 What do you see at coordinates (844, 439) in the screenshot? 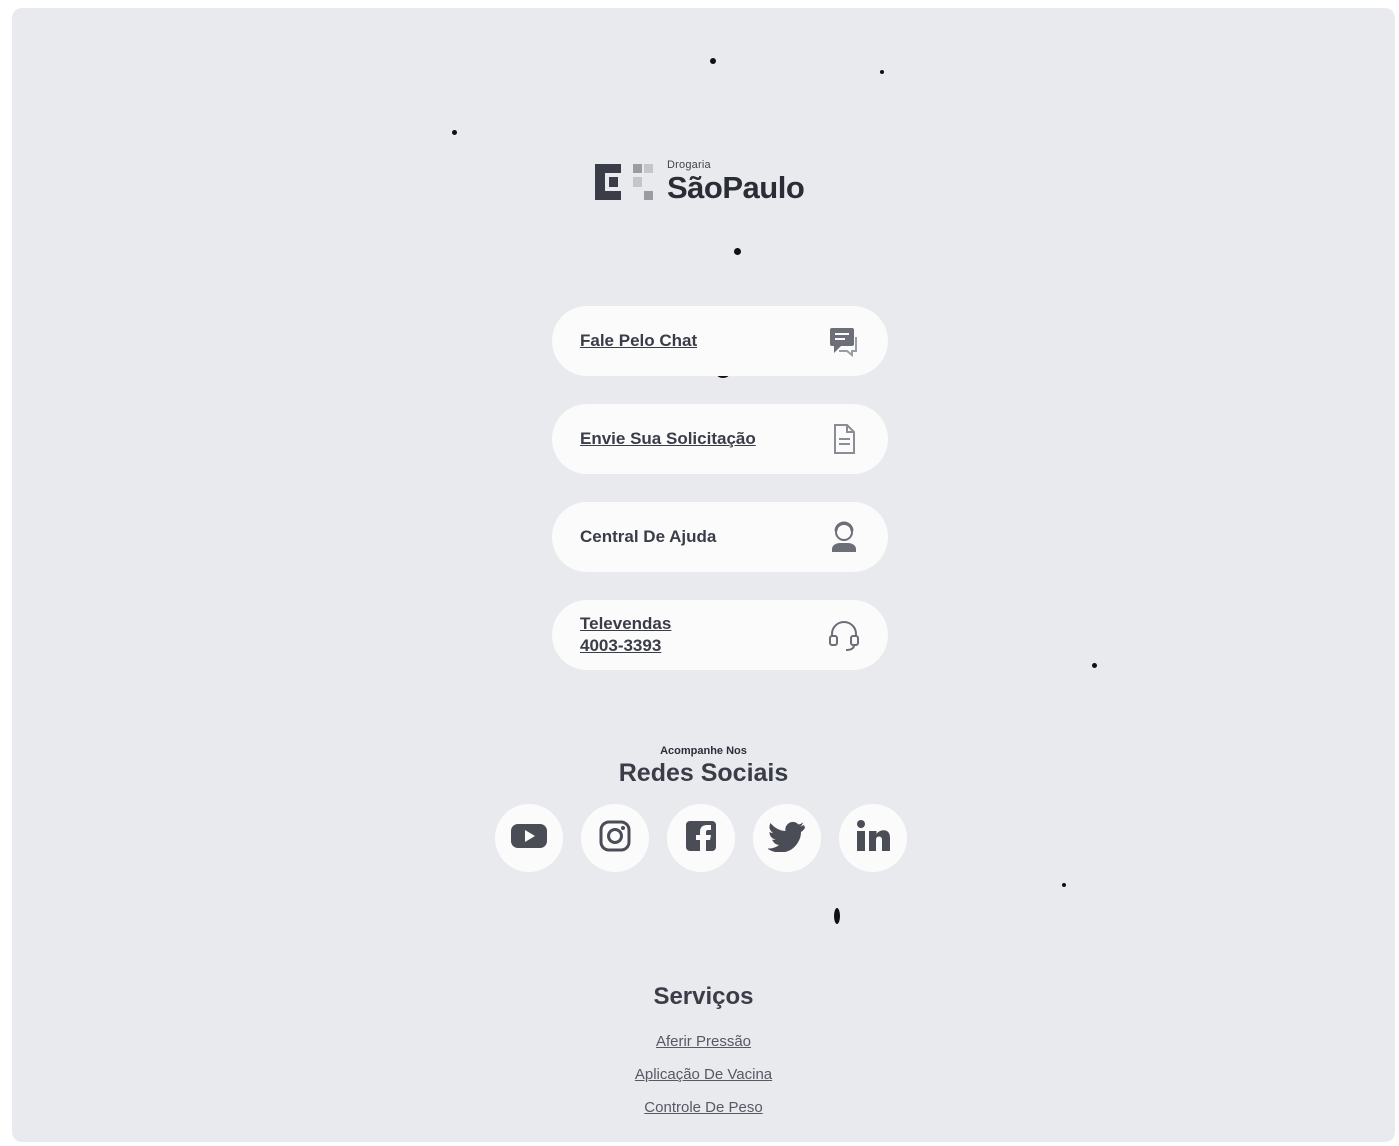
I see `document-icon` at bounding box center [844, 439].